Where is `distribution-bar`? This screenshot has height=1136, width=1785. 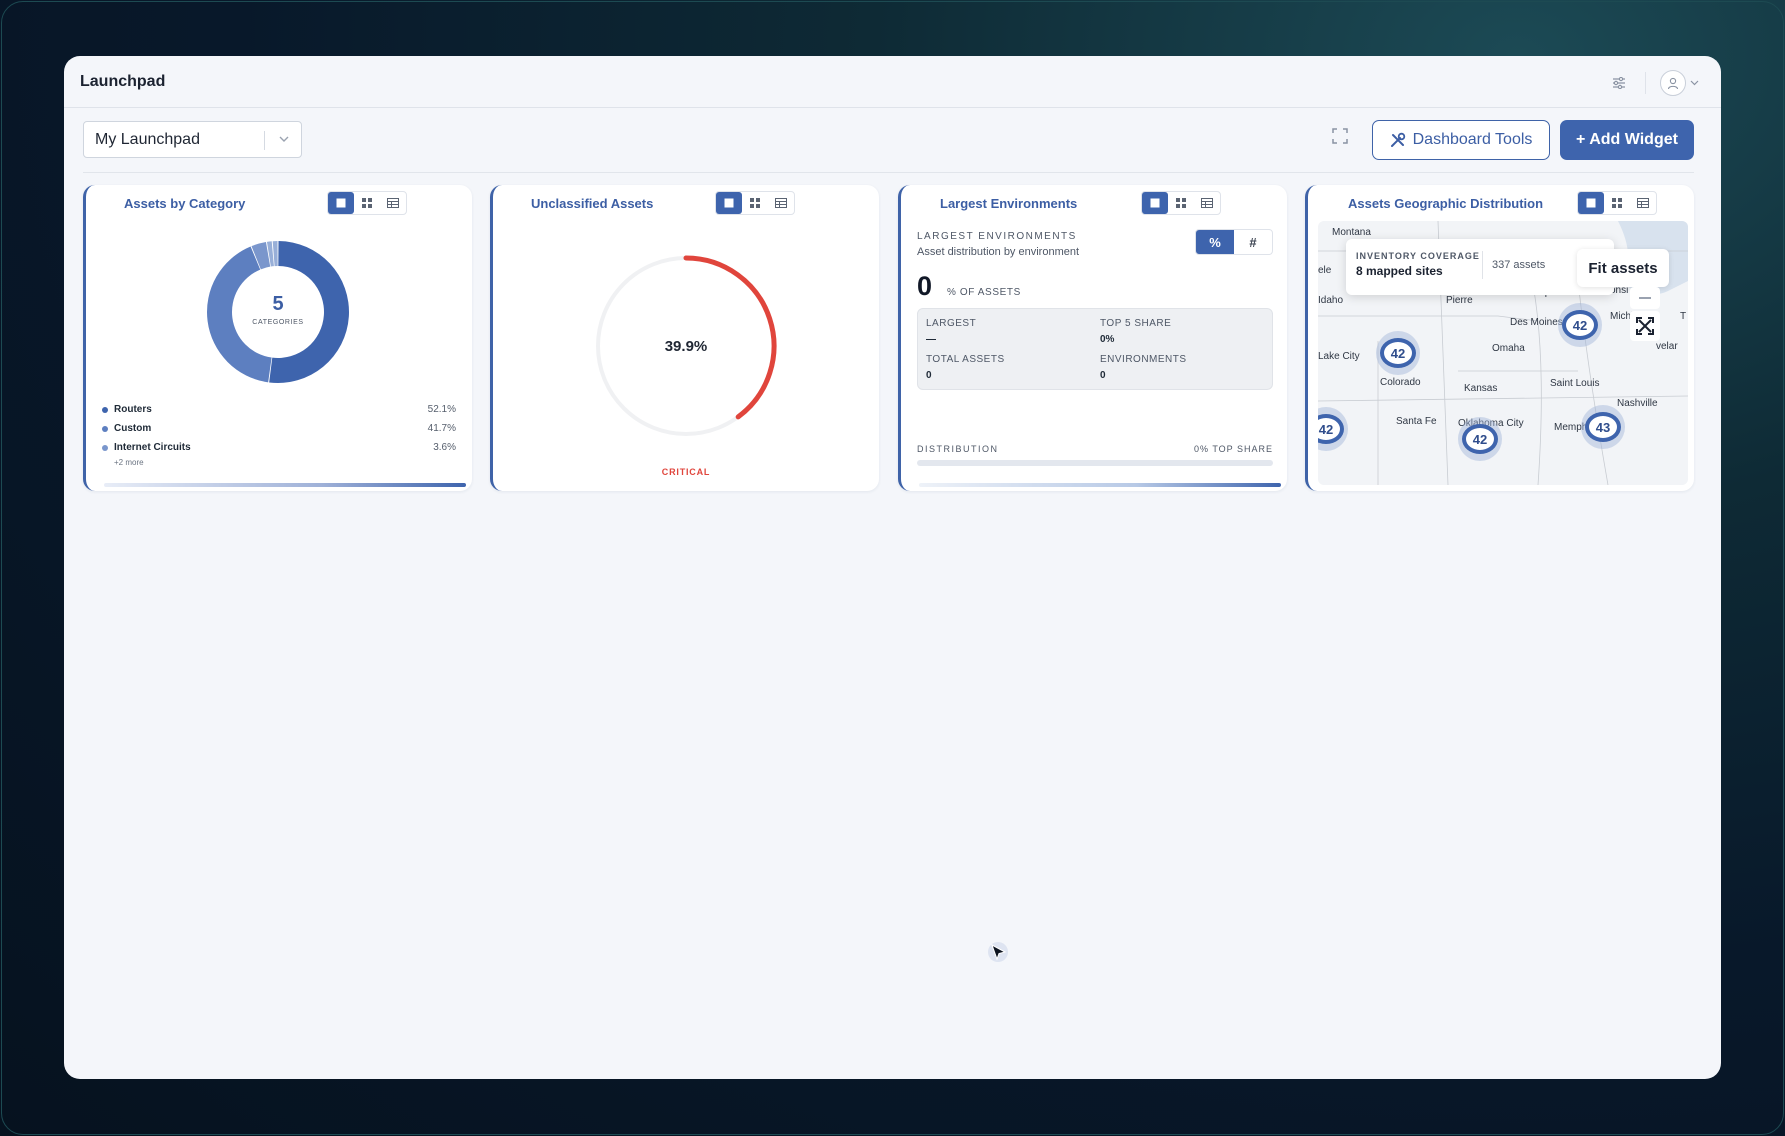
distribution-bar is located at coordinates (1095, 463).